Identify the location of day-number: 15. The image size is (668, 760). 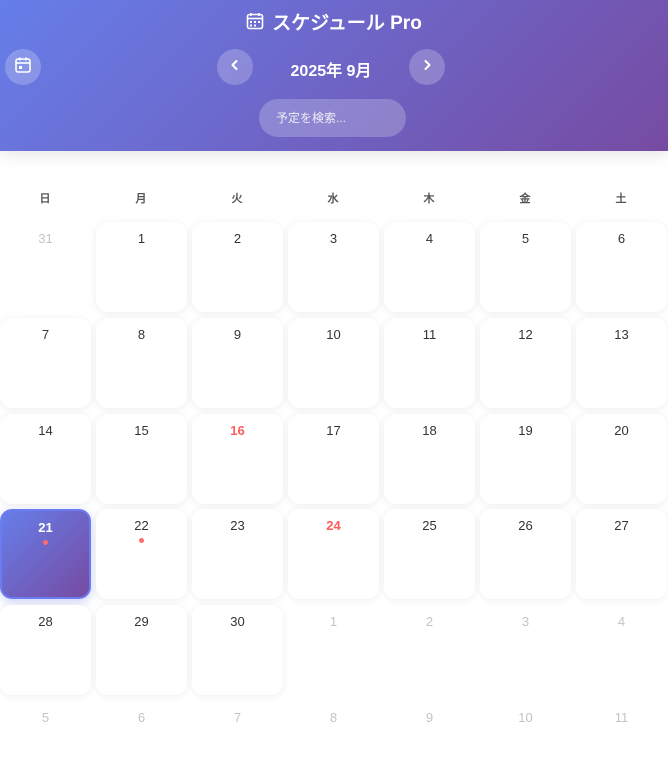
(141, 430).